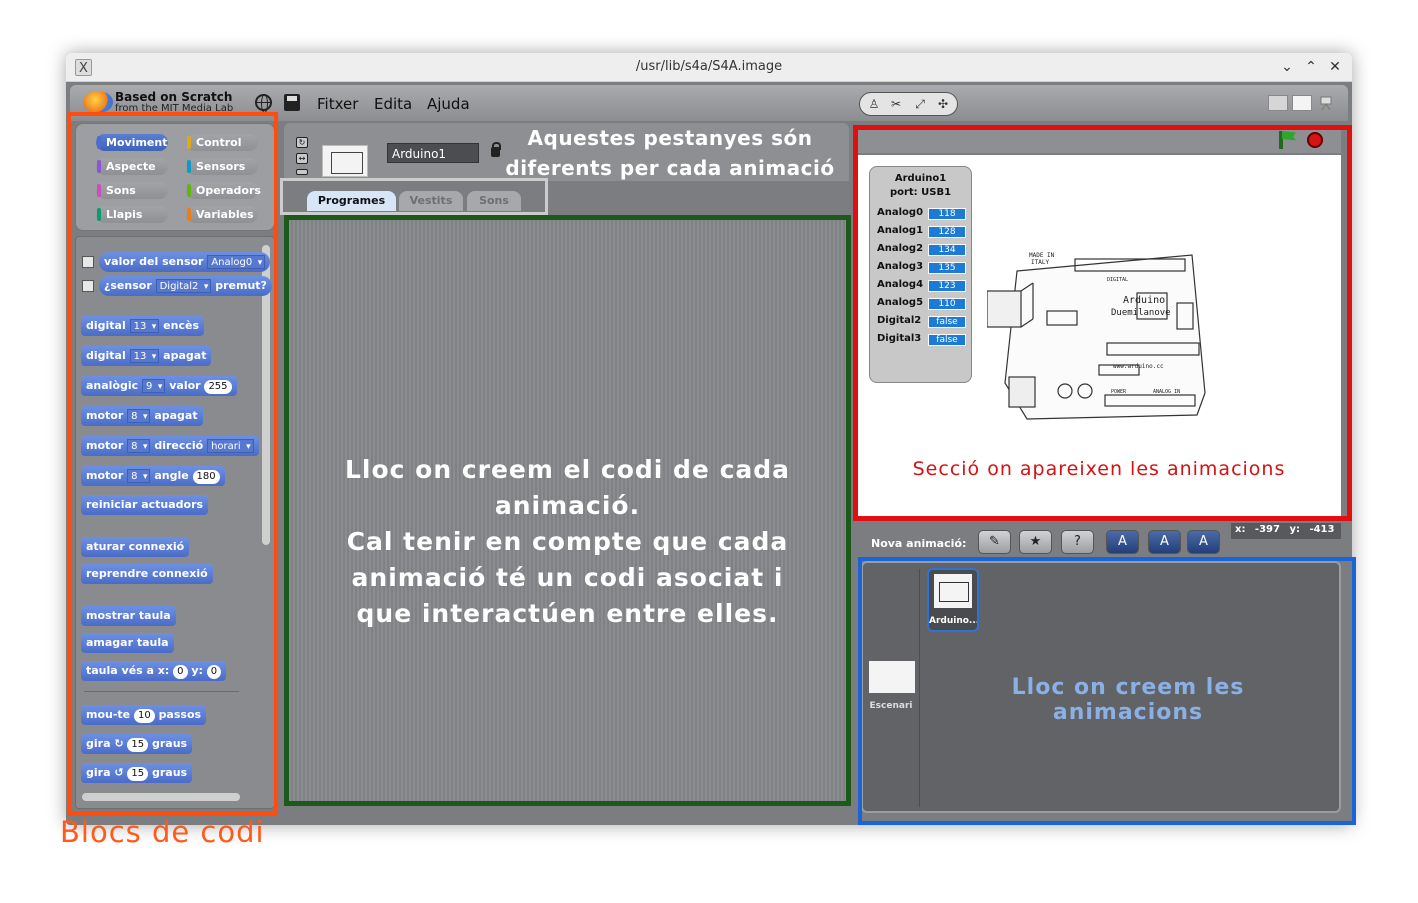 This screenshot has height=903, width=1418. I want to click on random-sprite-icon: ?, so click(1077, 542).